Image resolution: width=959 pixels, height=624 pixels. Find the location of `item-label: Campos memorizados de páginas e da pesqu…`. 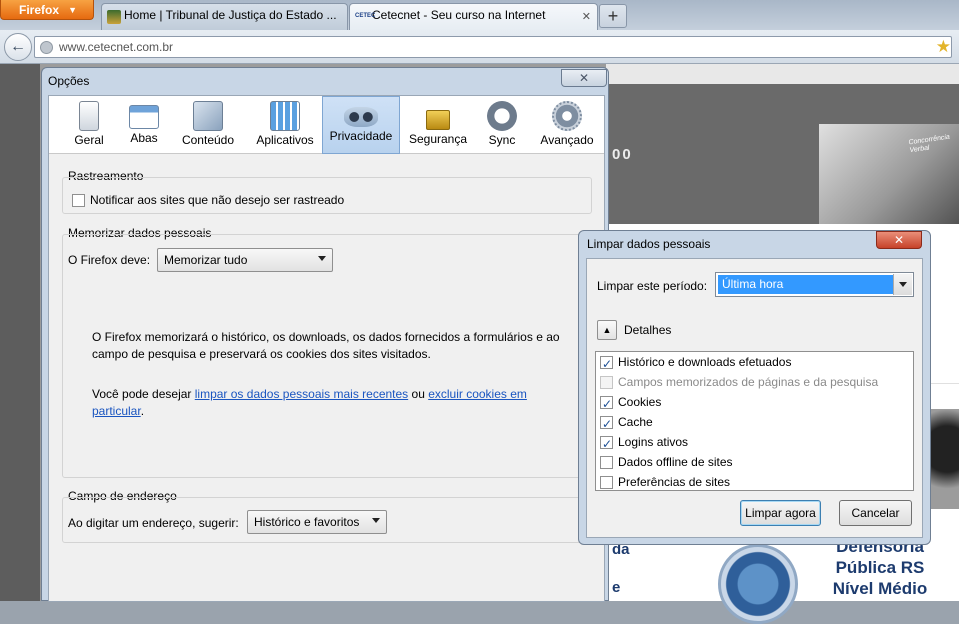

item-label: Campos memorizados de páginas e da pesqu… is located at coordinates (748, 382).